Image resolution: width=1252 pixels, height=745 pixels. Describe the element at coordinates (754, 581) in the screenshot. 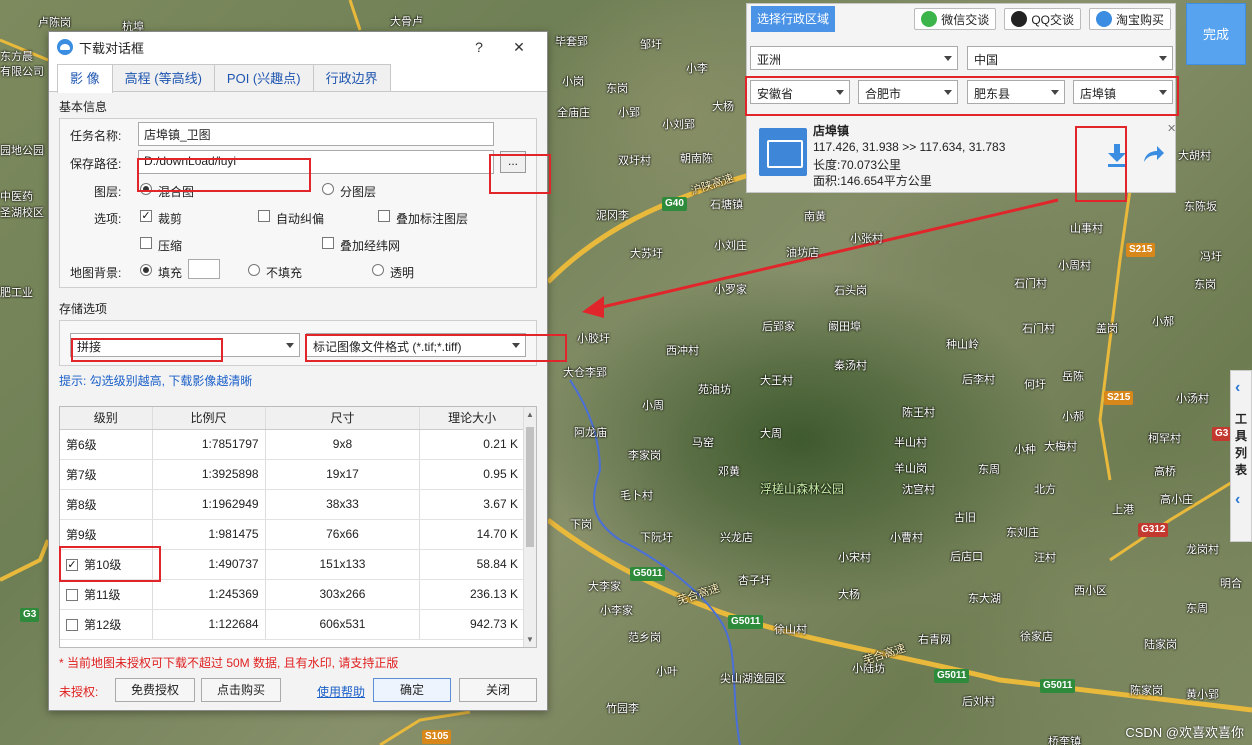

I see `map-place-label: 杏子圩` at that location.